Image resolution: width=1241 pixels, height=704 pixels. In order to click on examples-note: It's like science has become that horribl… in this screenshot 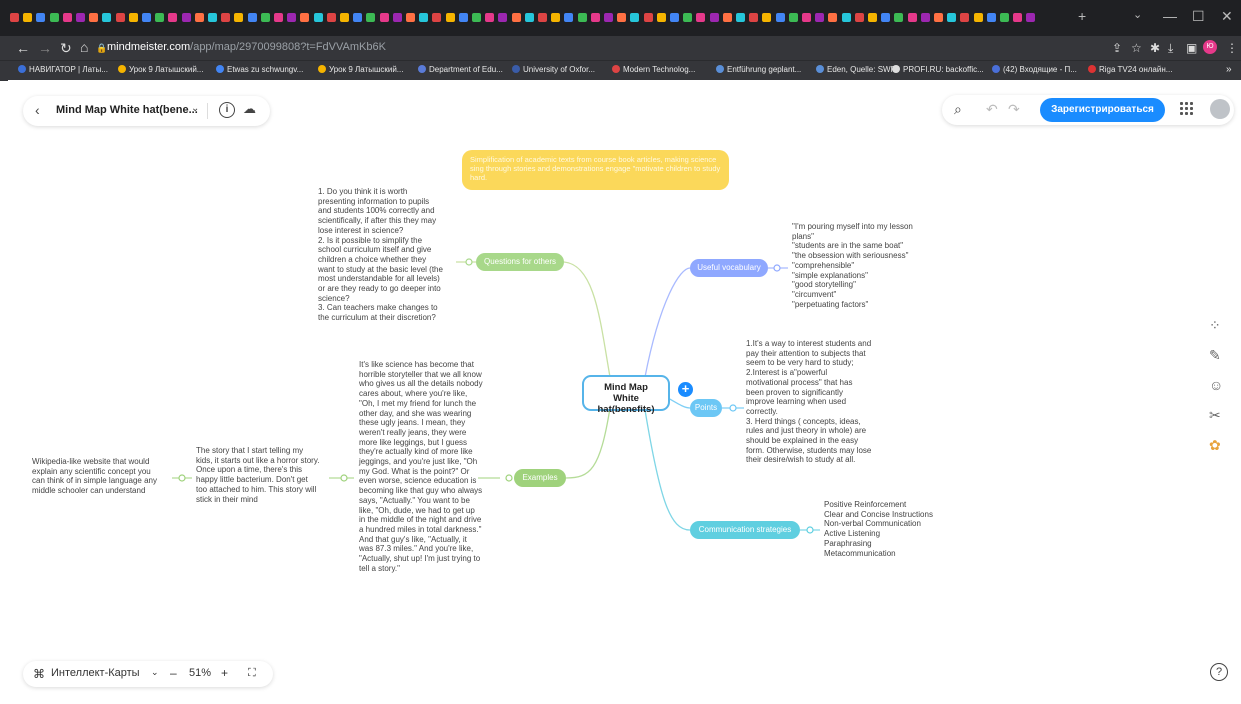, I will do `click(421, 466)`.